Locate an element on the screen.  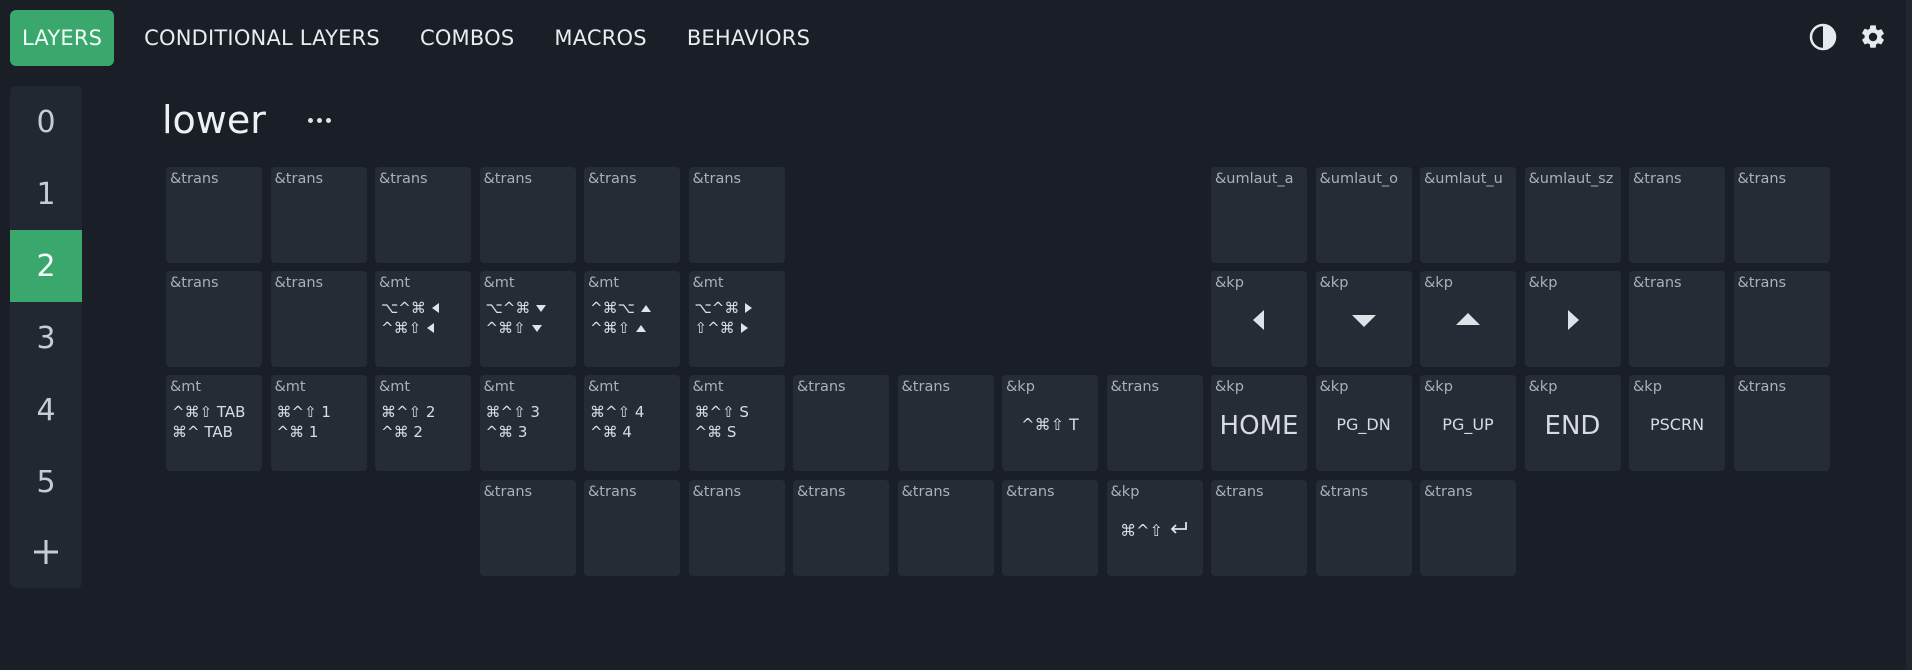
key-params: ⌘^⇧ 2 ^⌘ 2 is located at coordinates (408, 422).